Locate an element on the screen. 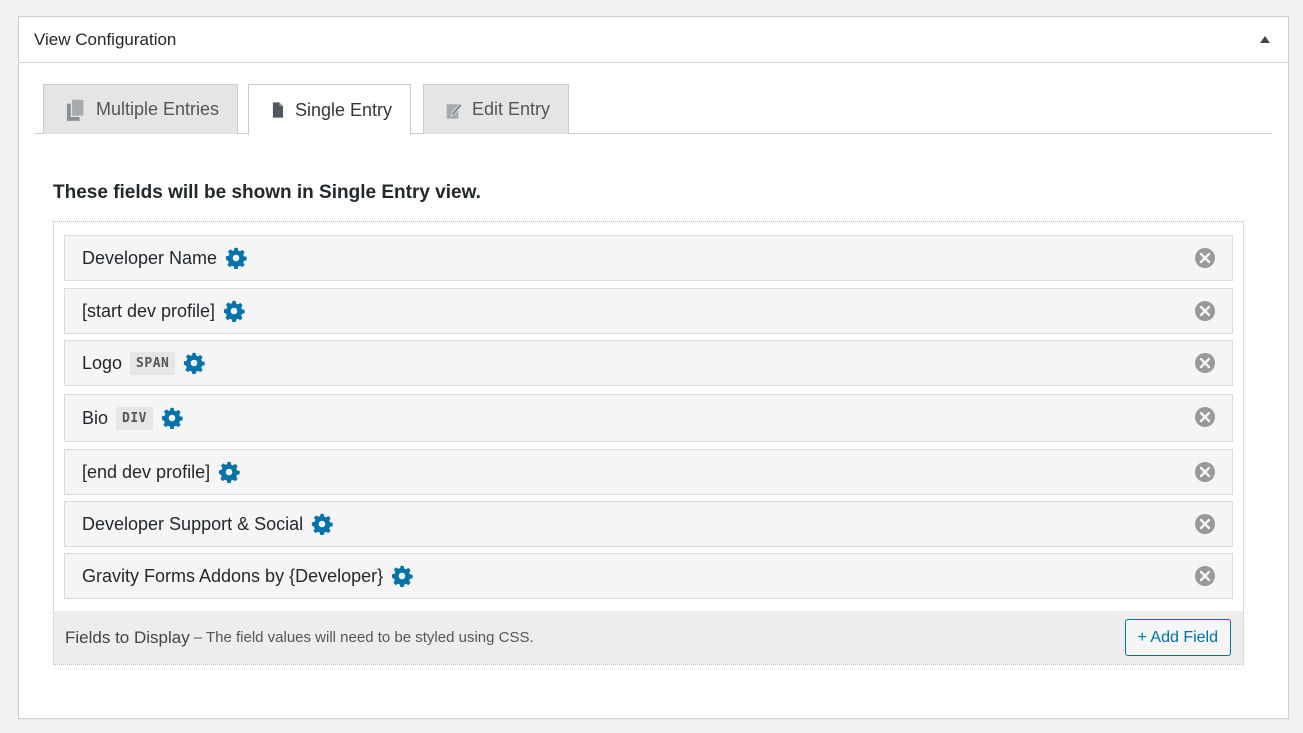 Image resolution: width=1303 pixels, height=733 pixels. tab-edit-entry: Edit Entry is located at coordinates (496, 109).